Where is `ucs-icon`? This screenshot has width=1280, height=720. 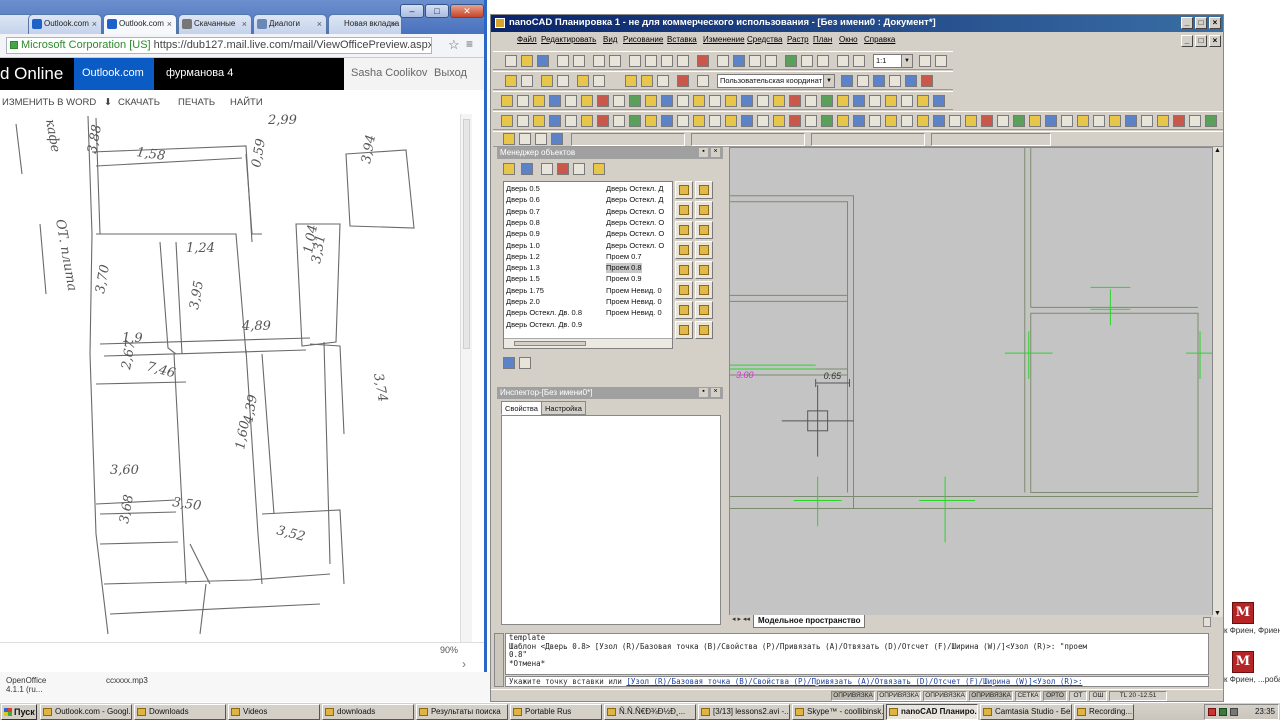 ucs-icon is located at coordinates (703, 81).